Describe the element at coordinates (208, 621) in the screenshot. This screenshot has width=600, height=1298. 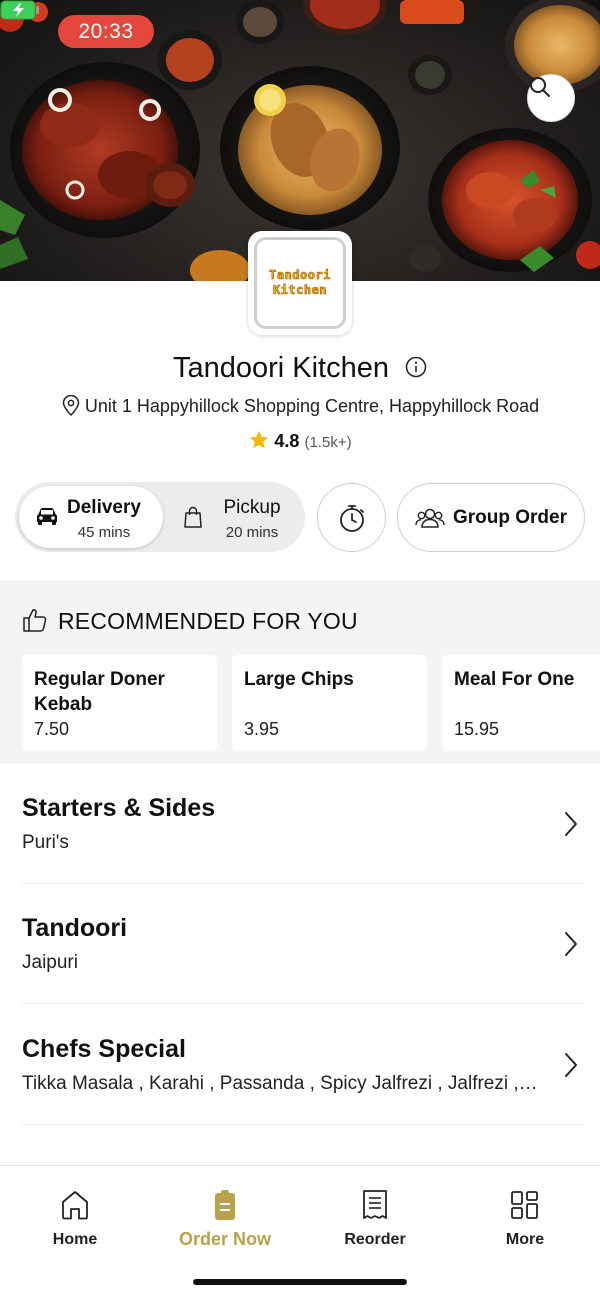
I see `recommended-title: RECOMMENDED FOR YOU` at that location.